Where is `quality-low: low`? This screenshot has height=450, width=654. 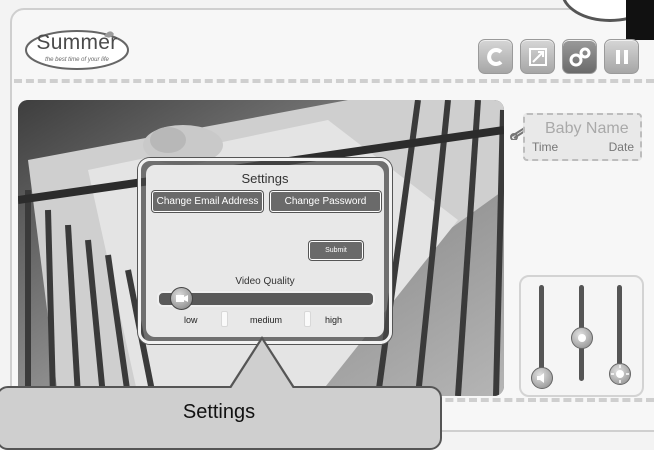 quality-low: low is located at coordinates (191, 320).